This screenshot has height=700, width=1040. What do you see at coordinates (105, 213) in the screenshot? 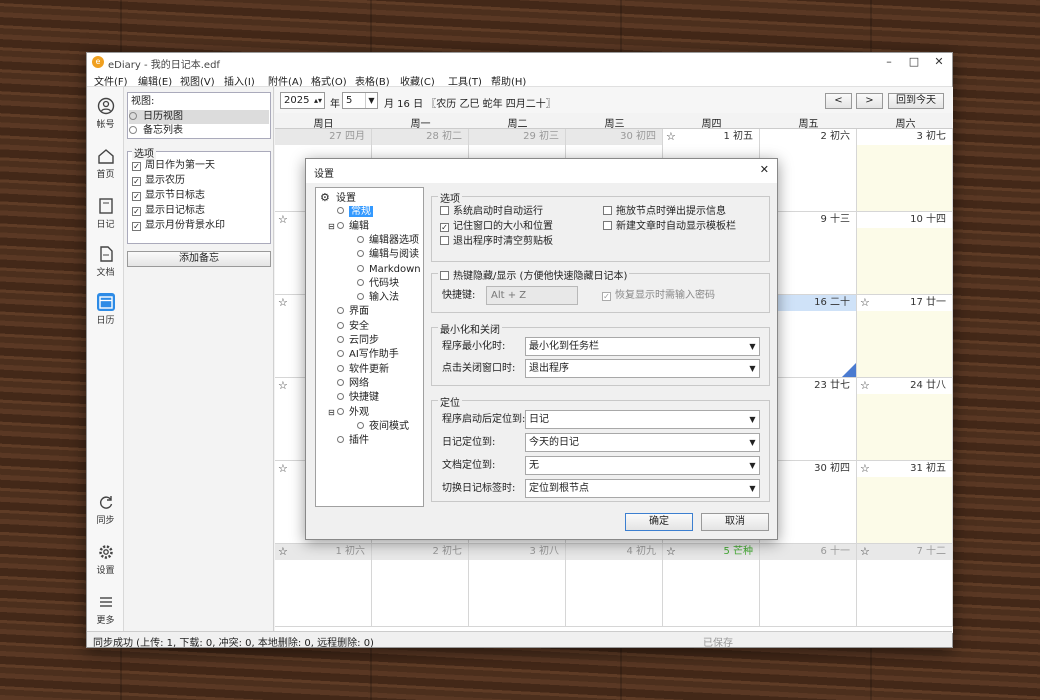
I see `sidebar-item-diary: 日记` at bounding box center [105, 213].